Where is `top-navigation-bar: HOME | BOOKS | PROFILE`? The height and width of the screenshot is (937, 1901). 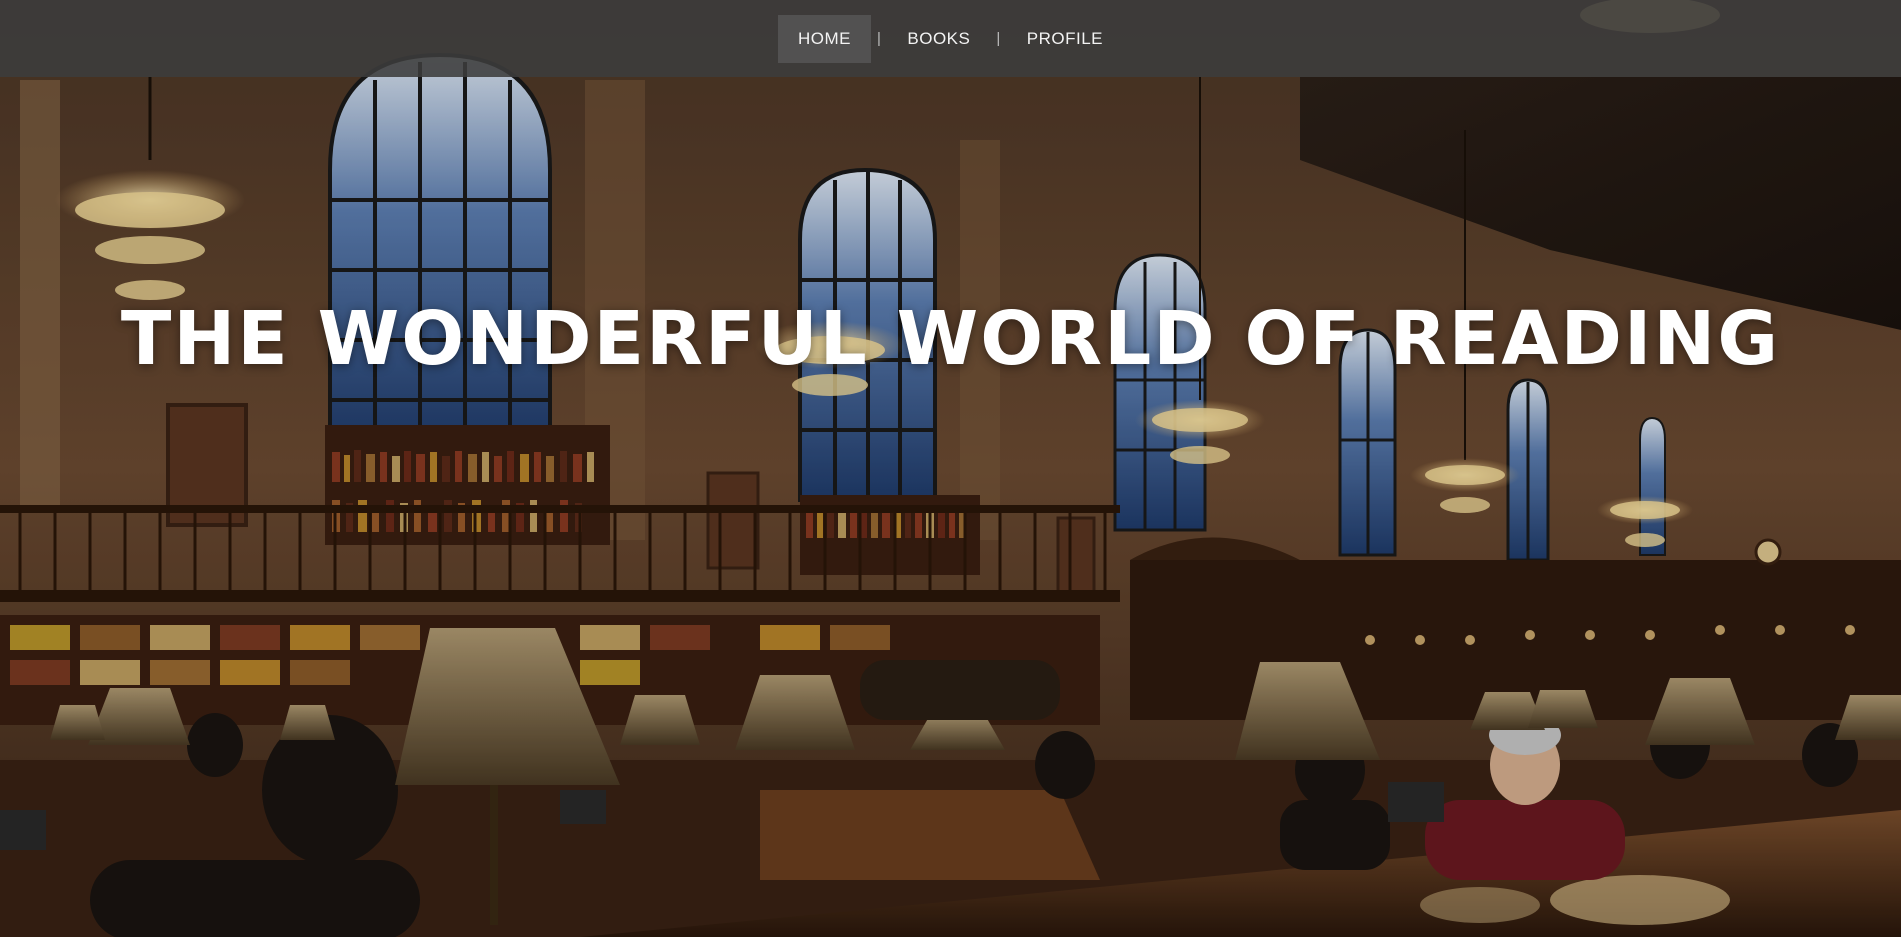
top-navigation-bar: HOME | BOOKS | PROFILE is located at coordinates (950, 38).